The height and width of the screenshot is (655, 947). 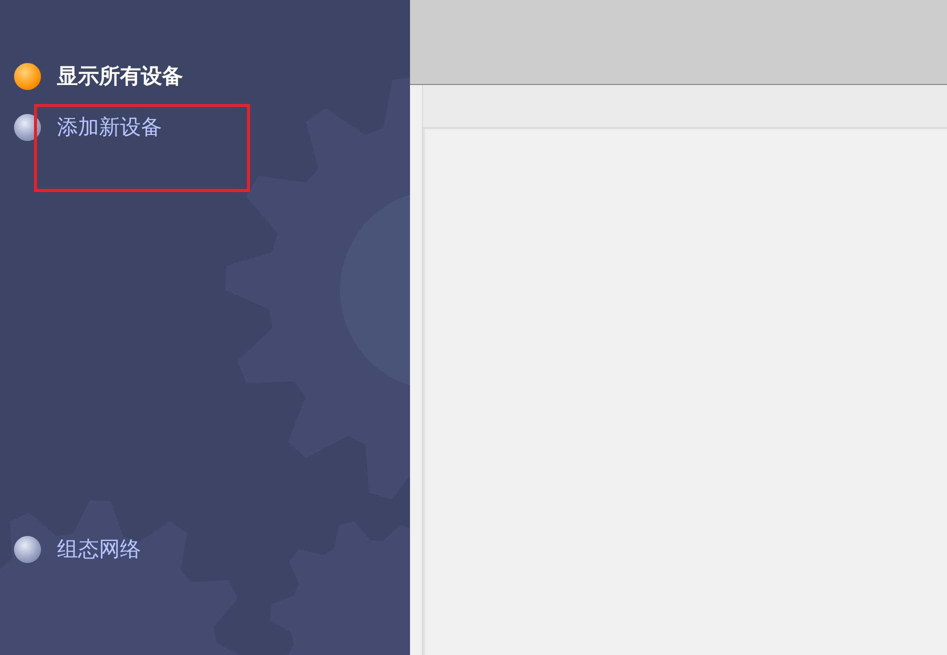 What do you see at coordinates (120, 76) in the screenshot?
I see `menu-item: 显示所有设备` at bounding box center [120, 76].